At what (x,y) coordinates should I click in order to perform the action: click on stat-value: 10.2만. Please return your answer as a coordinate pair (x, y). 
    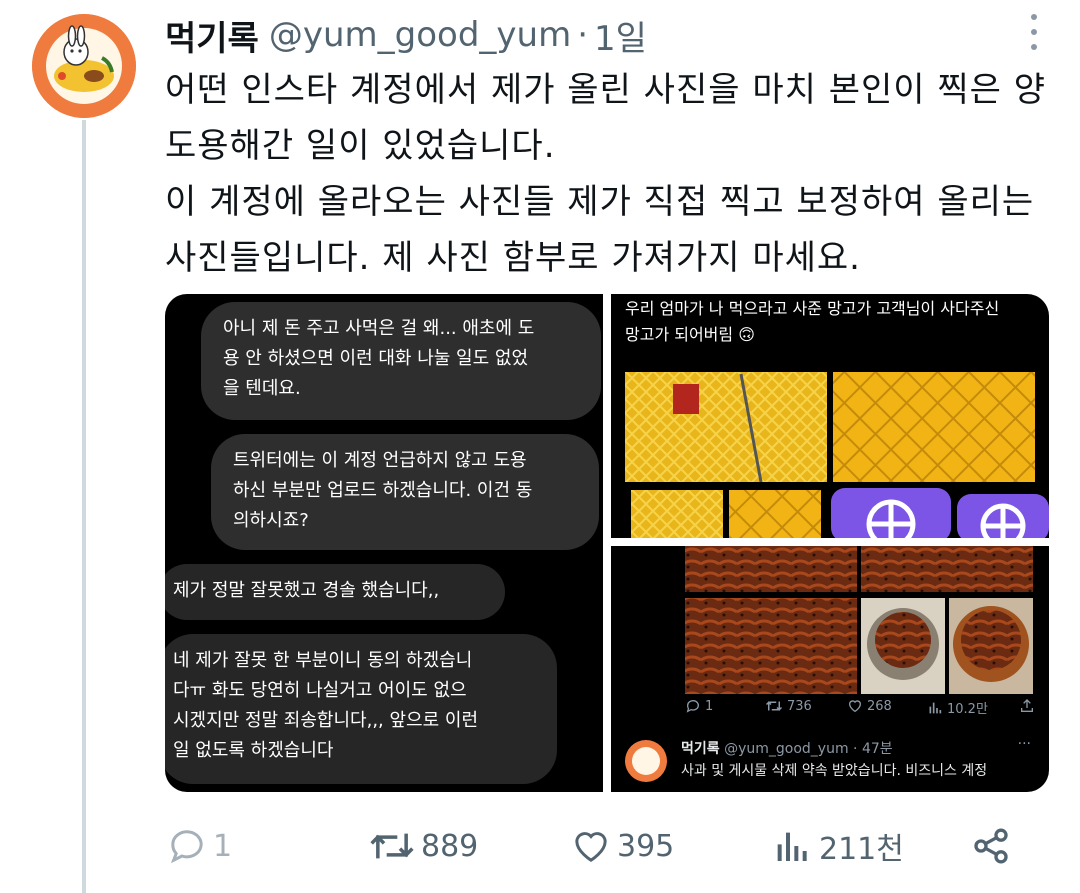
    Looking at the image, I should click on (967, 709).